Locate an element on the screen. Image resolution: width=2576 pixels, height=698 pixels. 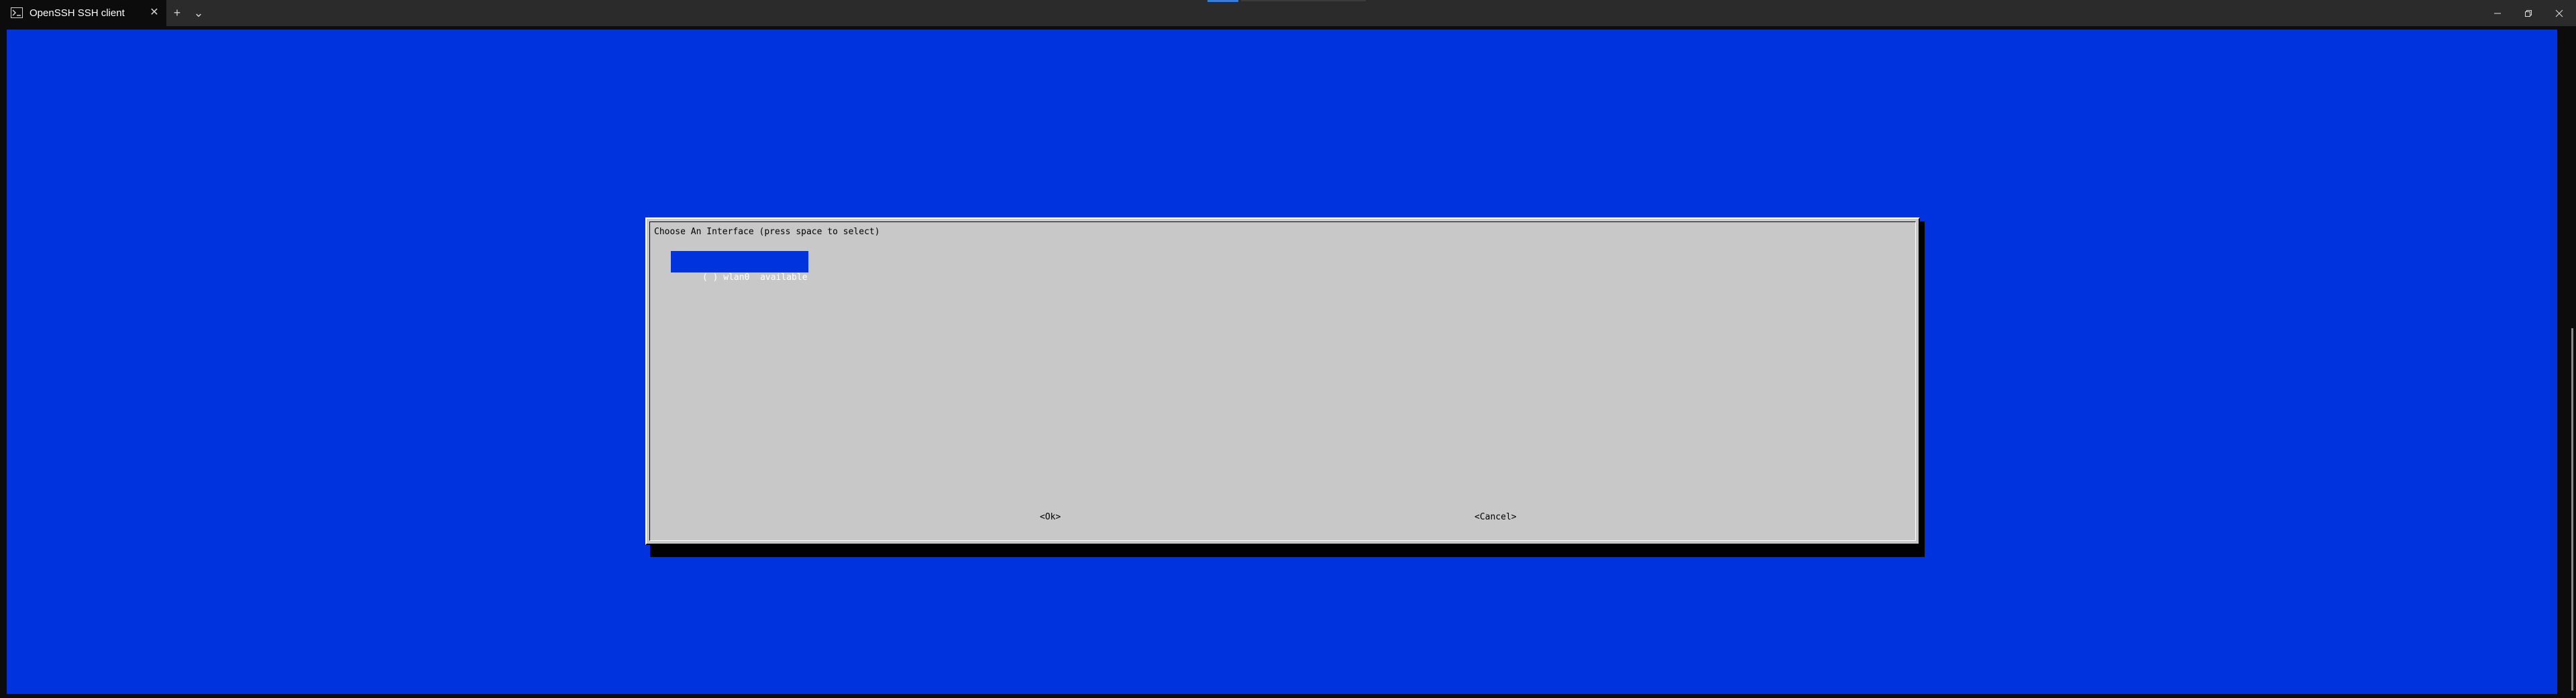
close-icon is located at coordinates (2559, 13).